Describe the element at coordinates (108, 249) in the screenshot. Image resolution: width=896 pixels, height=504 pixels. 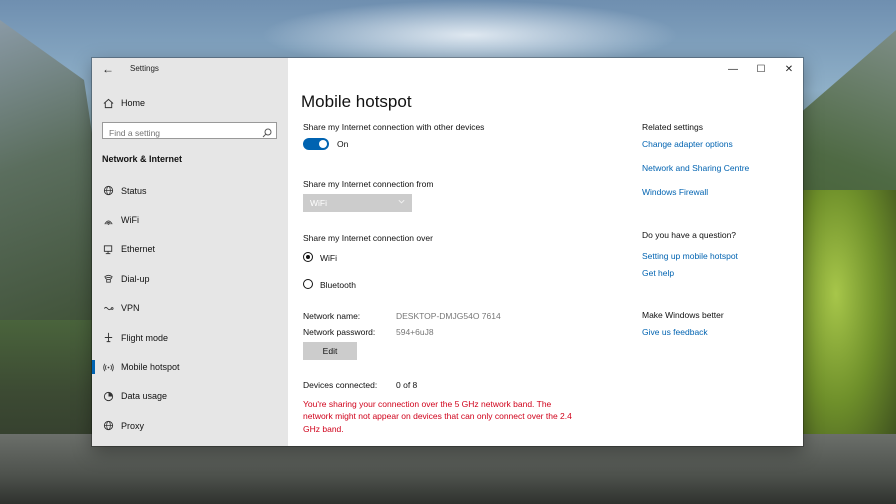
I see `ethernet-icon` at that location.